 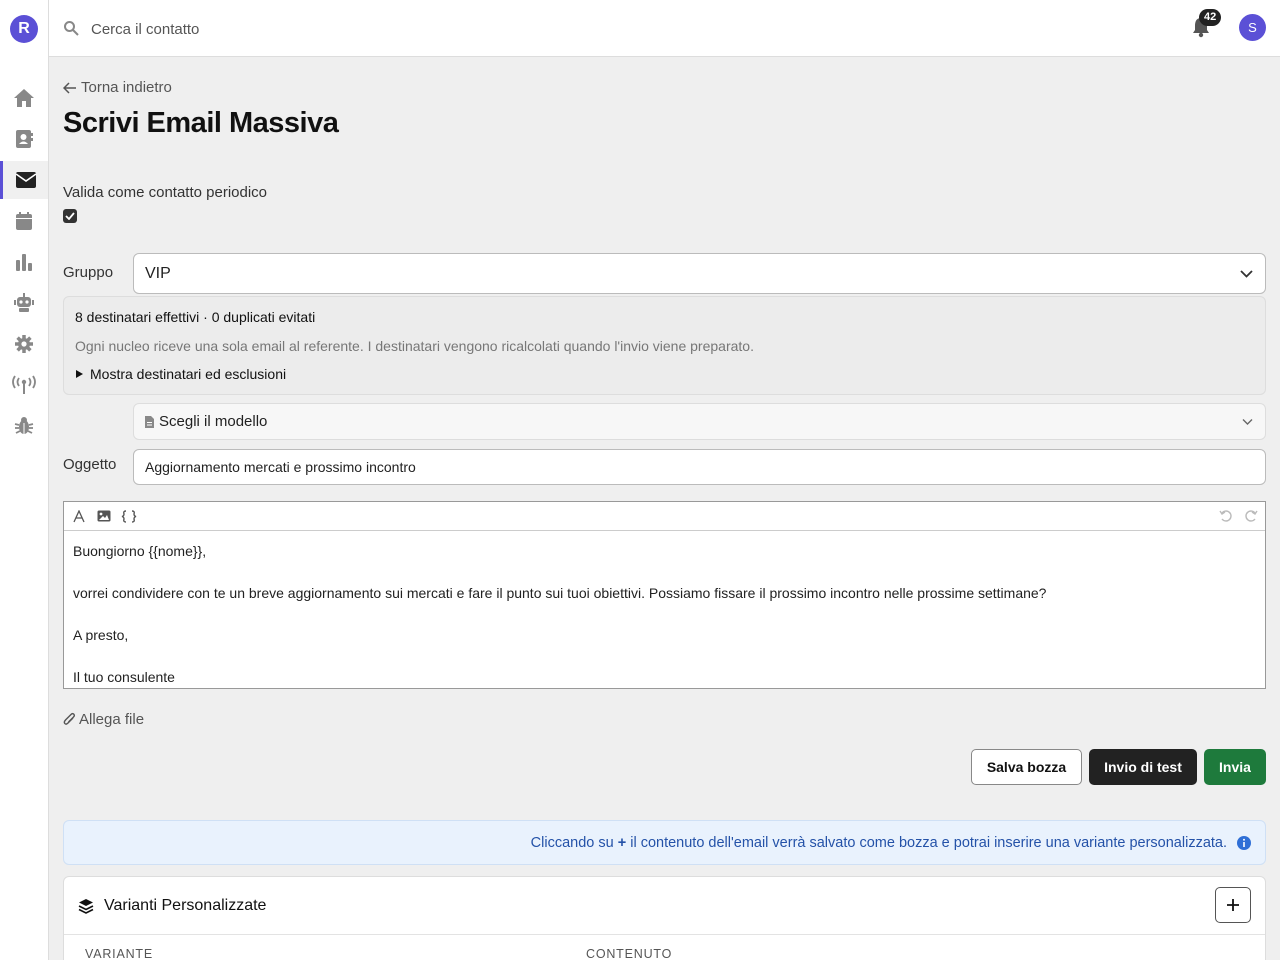 I want to click on top-bar: 42 S, so click(x=664, y=28).